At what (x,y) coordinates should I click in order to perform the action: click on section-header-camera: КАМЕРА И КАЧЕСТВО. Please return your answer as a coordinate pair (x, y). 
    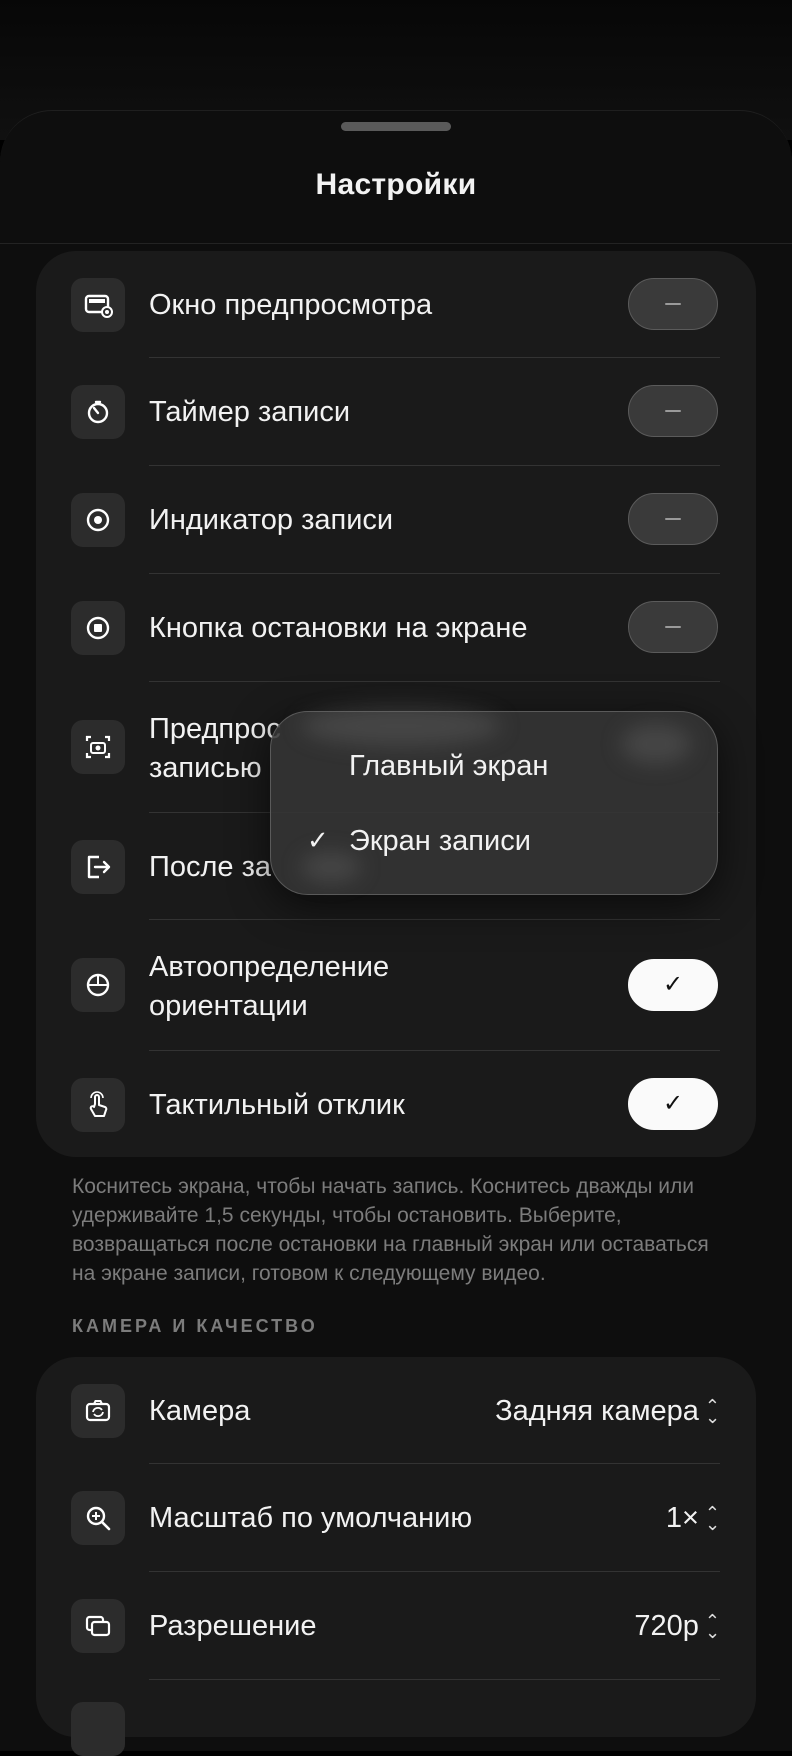
    Looking at the image, I should click on (195, 1326).